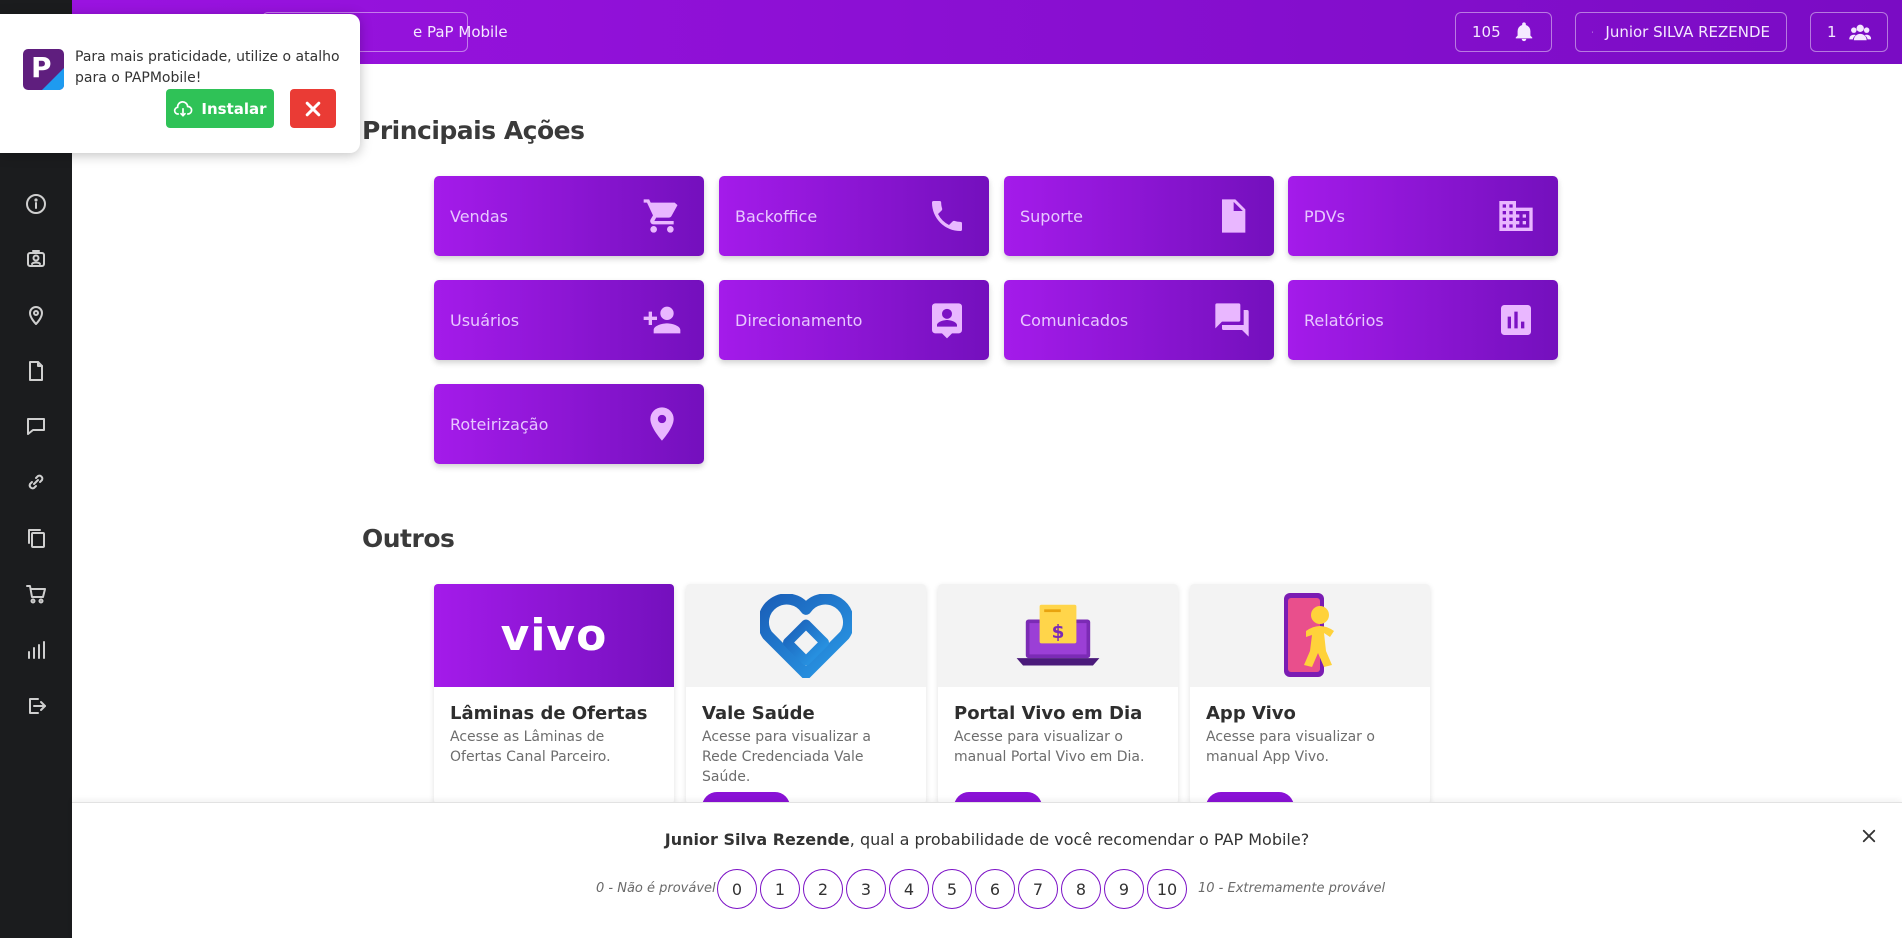  I want to click on nps-close-button, so click(1872, 839).